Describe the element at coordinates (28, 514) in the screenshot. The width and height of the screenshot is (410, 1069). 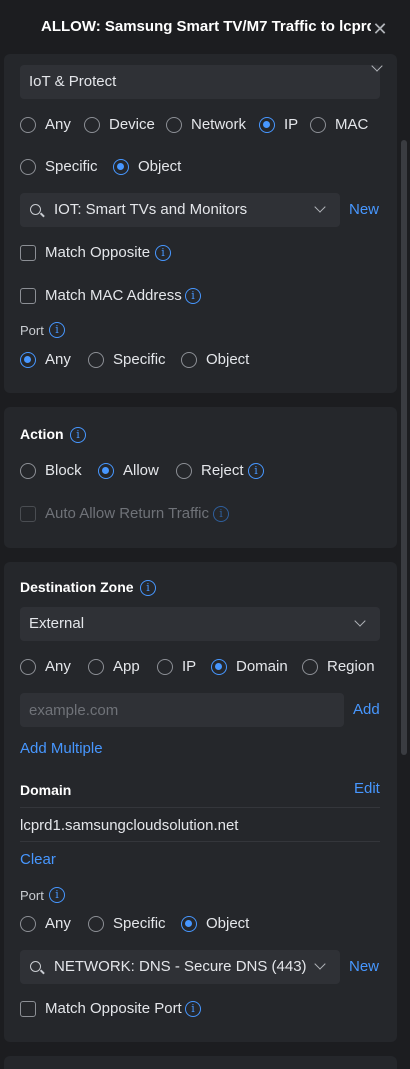
I see `auto-allow-checkbox` at that location.